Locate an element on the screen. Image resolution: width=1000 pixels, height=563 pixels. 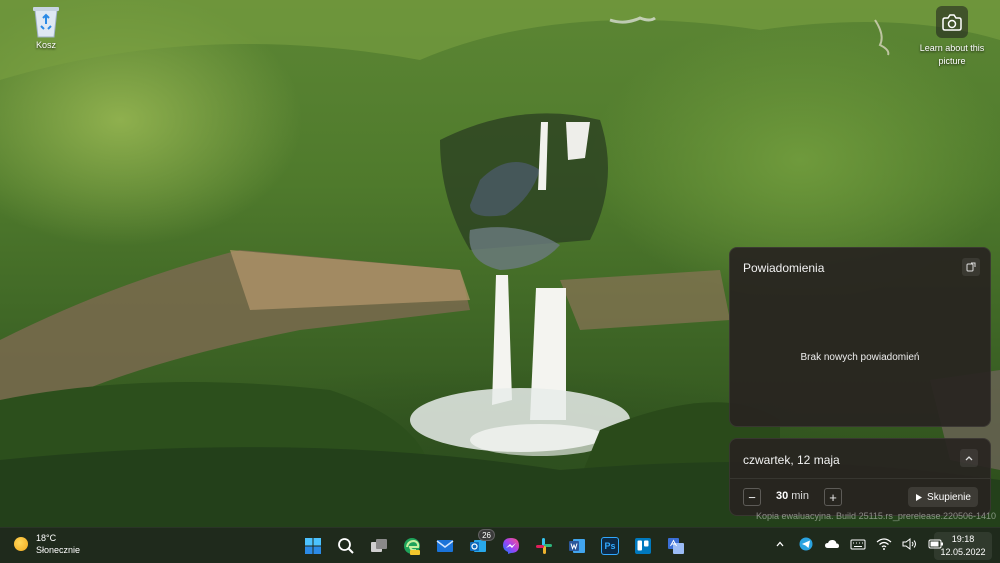
minus-icon: − is located at coordinates (752, 497).